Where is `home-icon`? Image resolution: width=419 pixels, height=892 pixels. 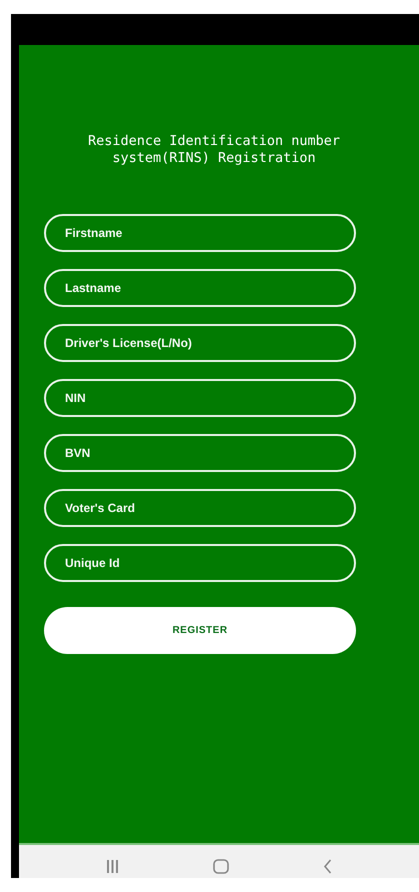 home-icon is located at coordinates (221, 866).